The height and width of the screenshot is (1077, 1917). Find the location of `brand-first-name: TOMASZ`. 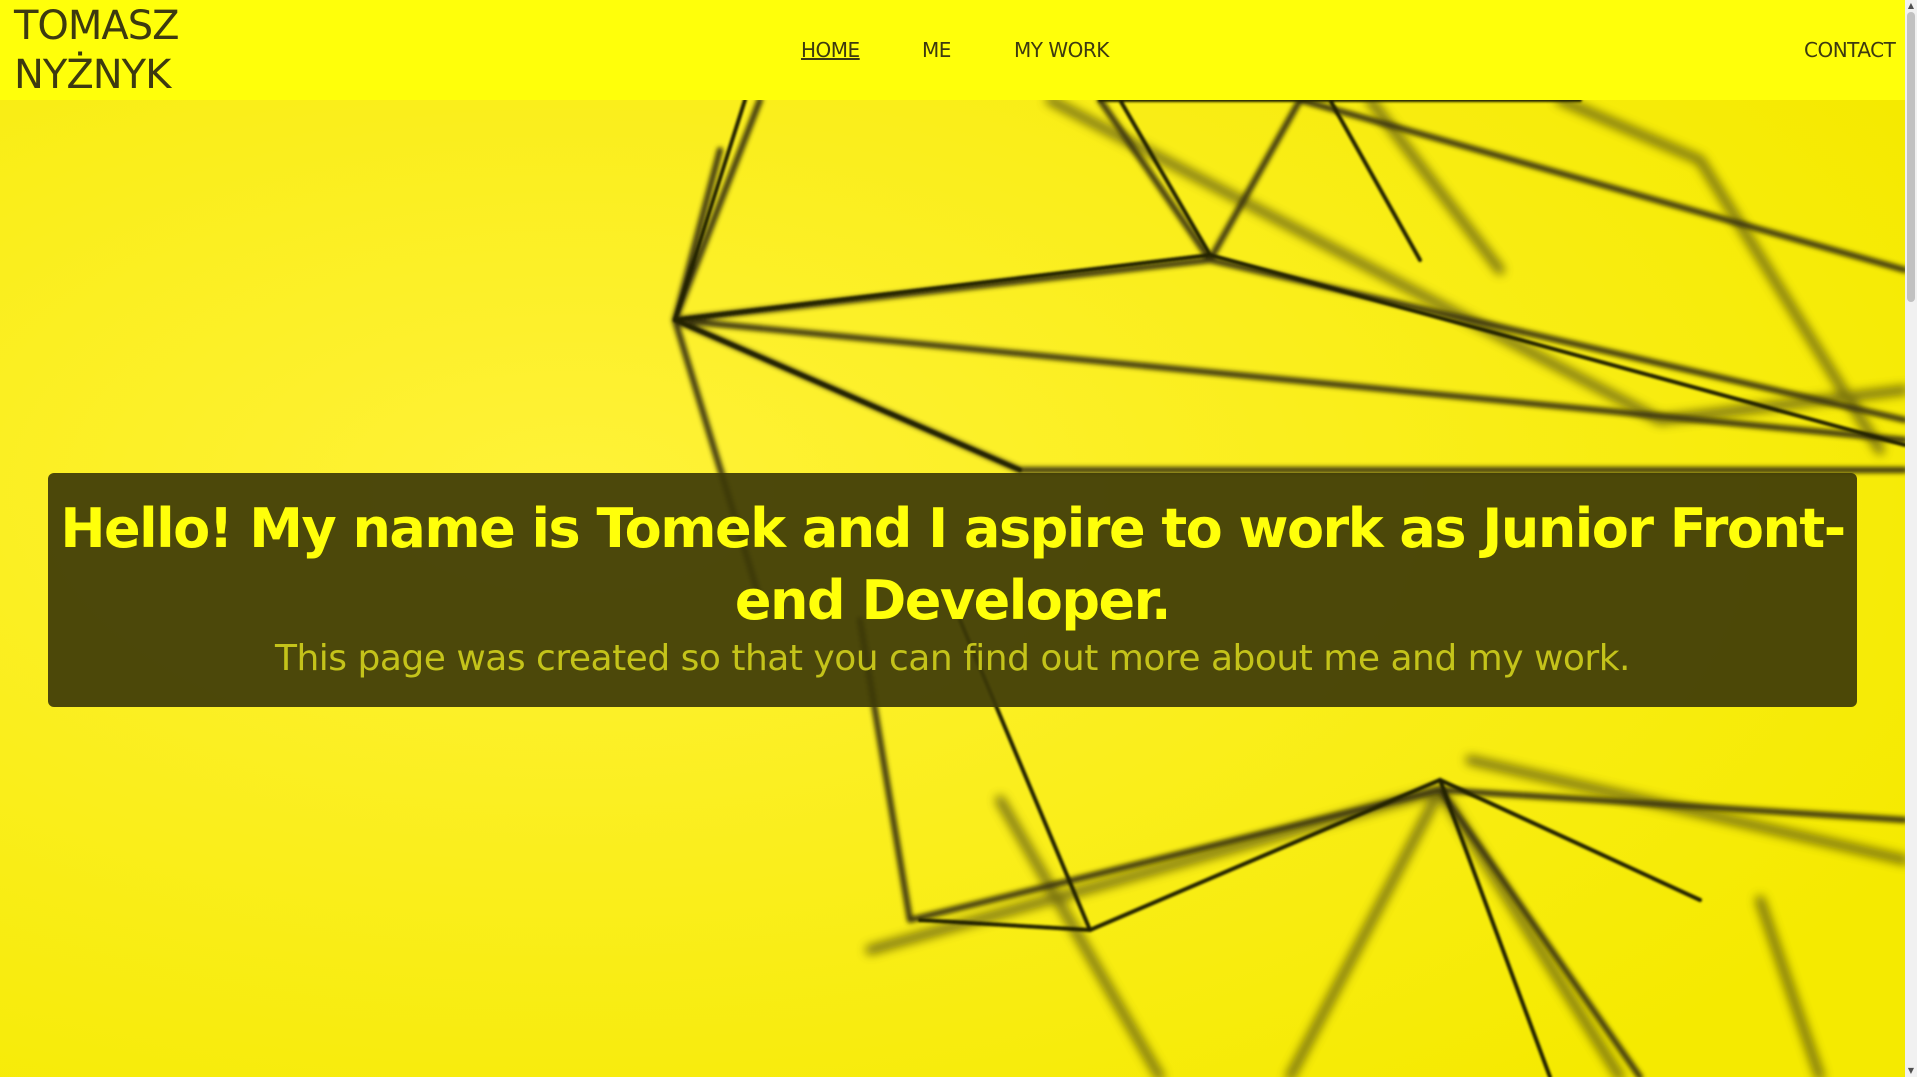

brand-first-name: TOMASZ is located at coordinates (97, 26).